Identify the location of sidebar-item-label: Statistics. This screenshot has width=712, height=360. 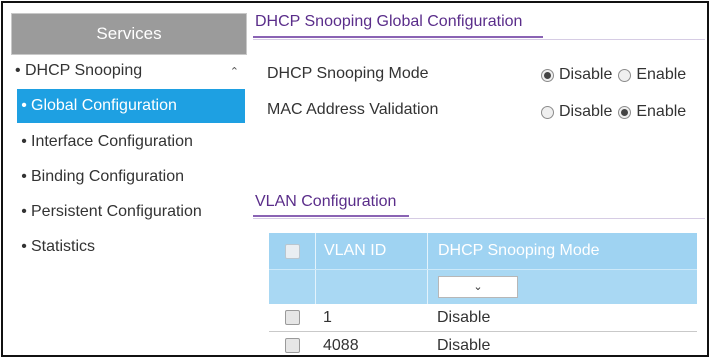
(63, 246).